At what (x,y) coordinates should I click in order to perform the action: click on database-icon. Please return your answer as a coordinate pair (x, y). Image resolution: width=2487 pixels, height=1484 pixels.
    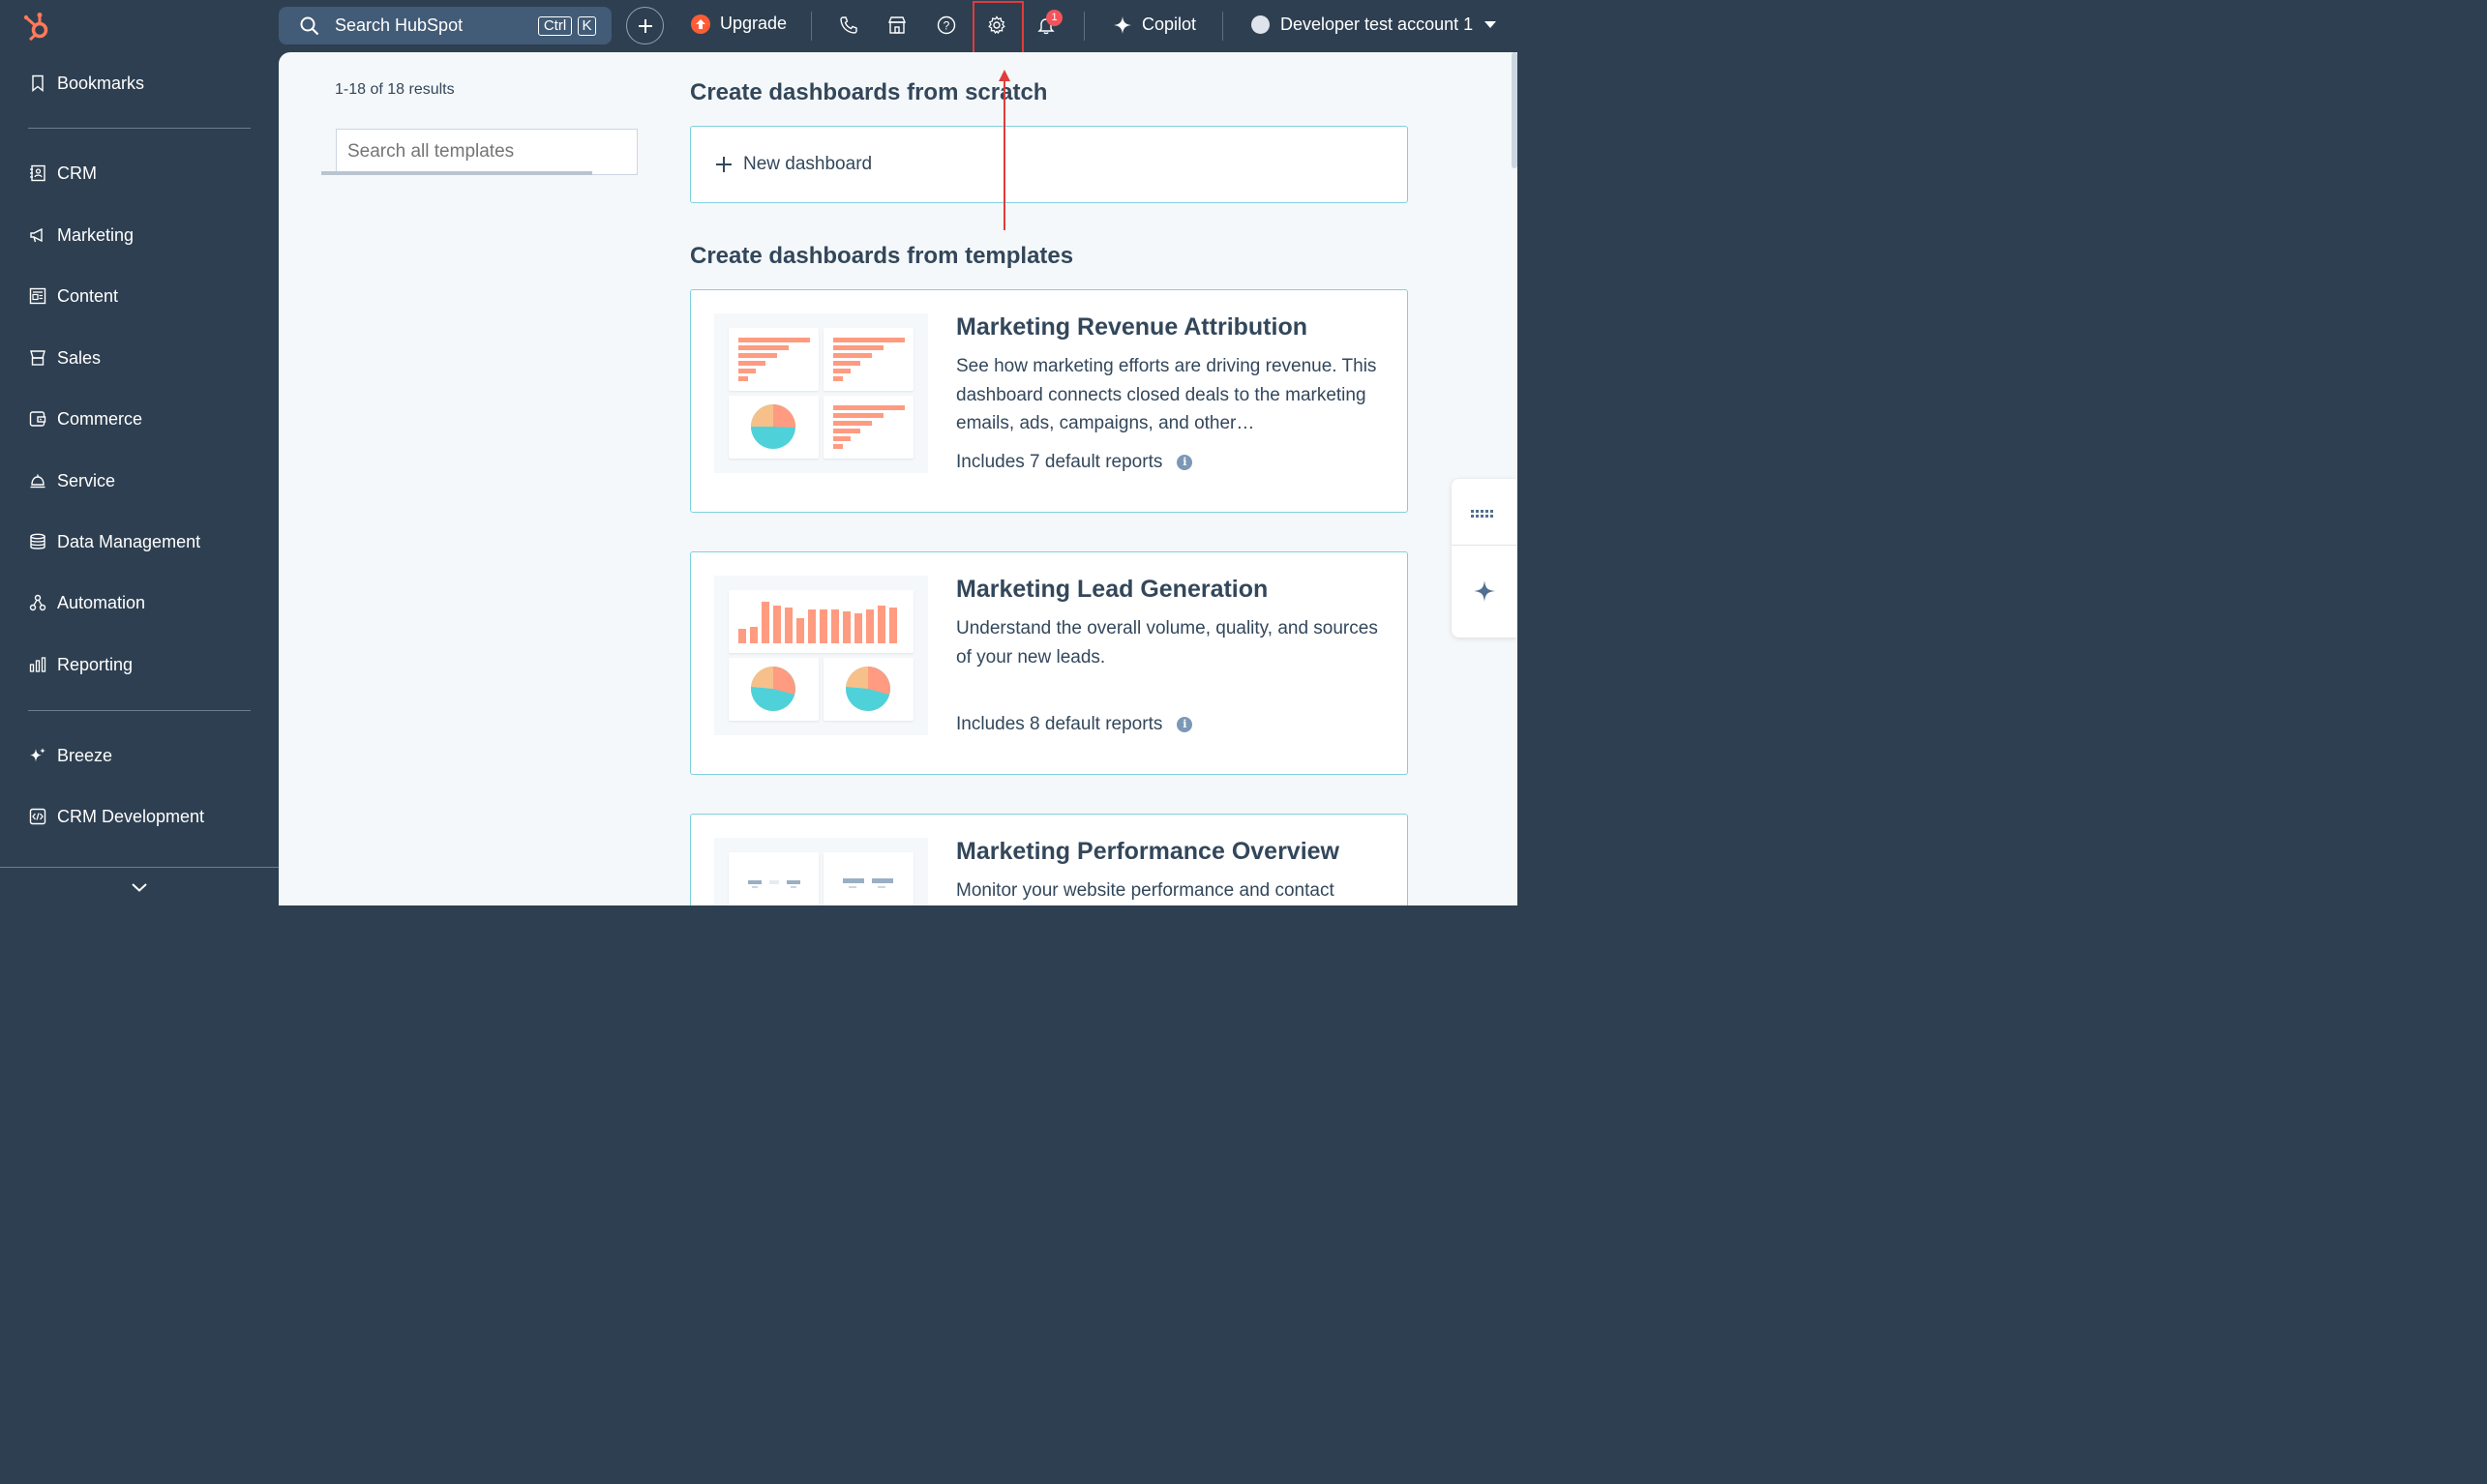
    Looking at the image, I should click on (37, 541).